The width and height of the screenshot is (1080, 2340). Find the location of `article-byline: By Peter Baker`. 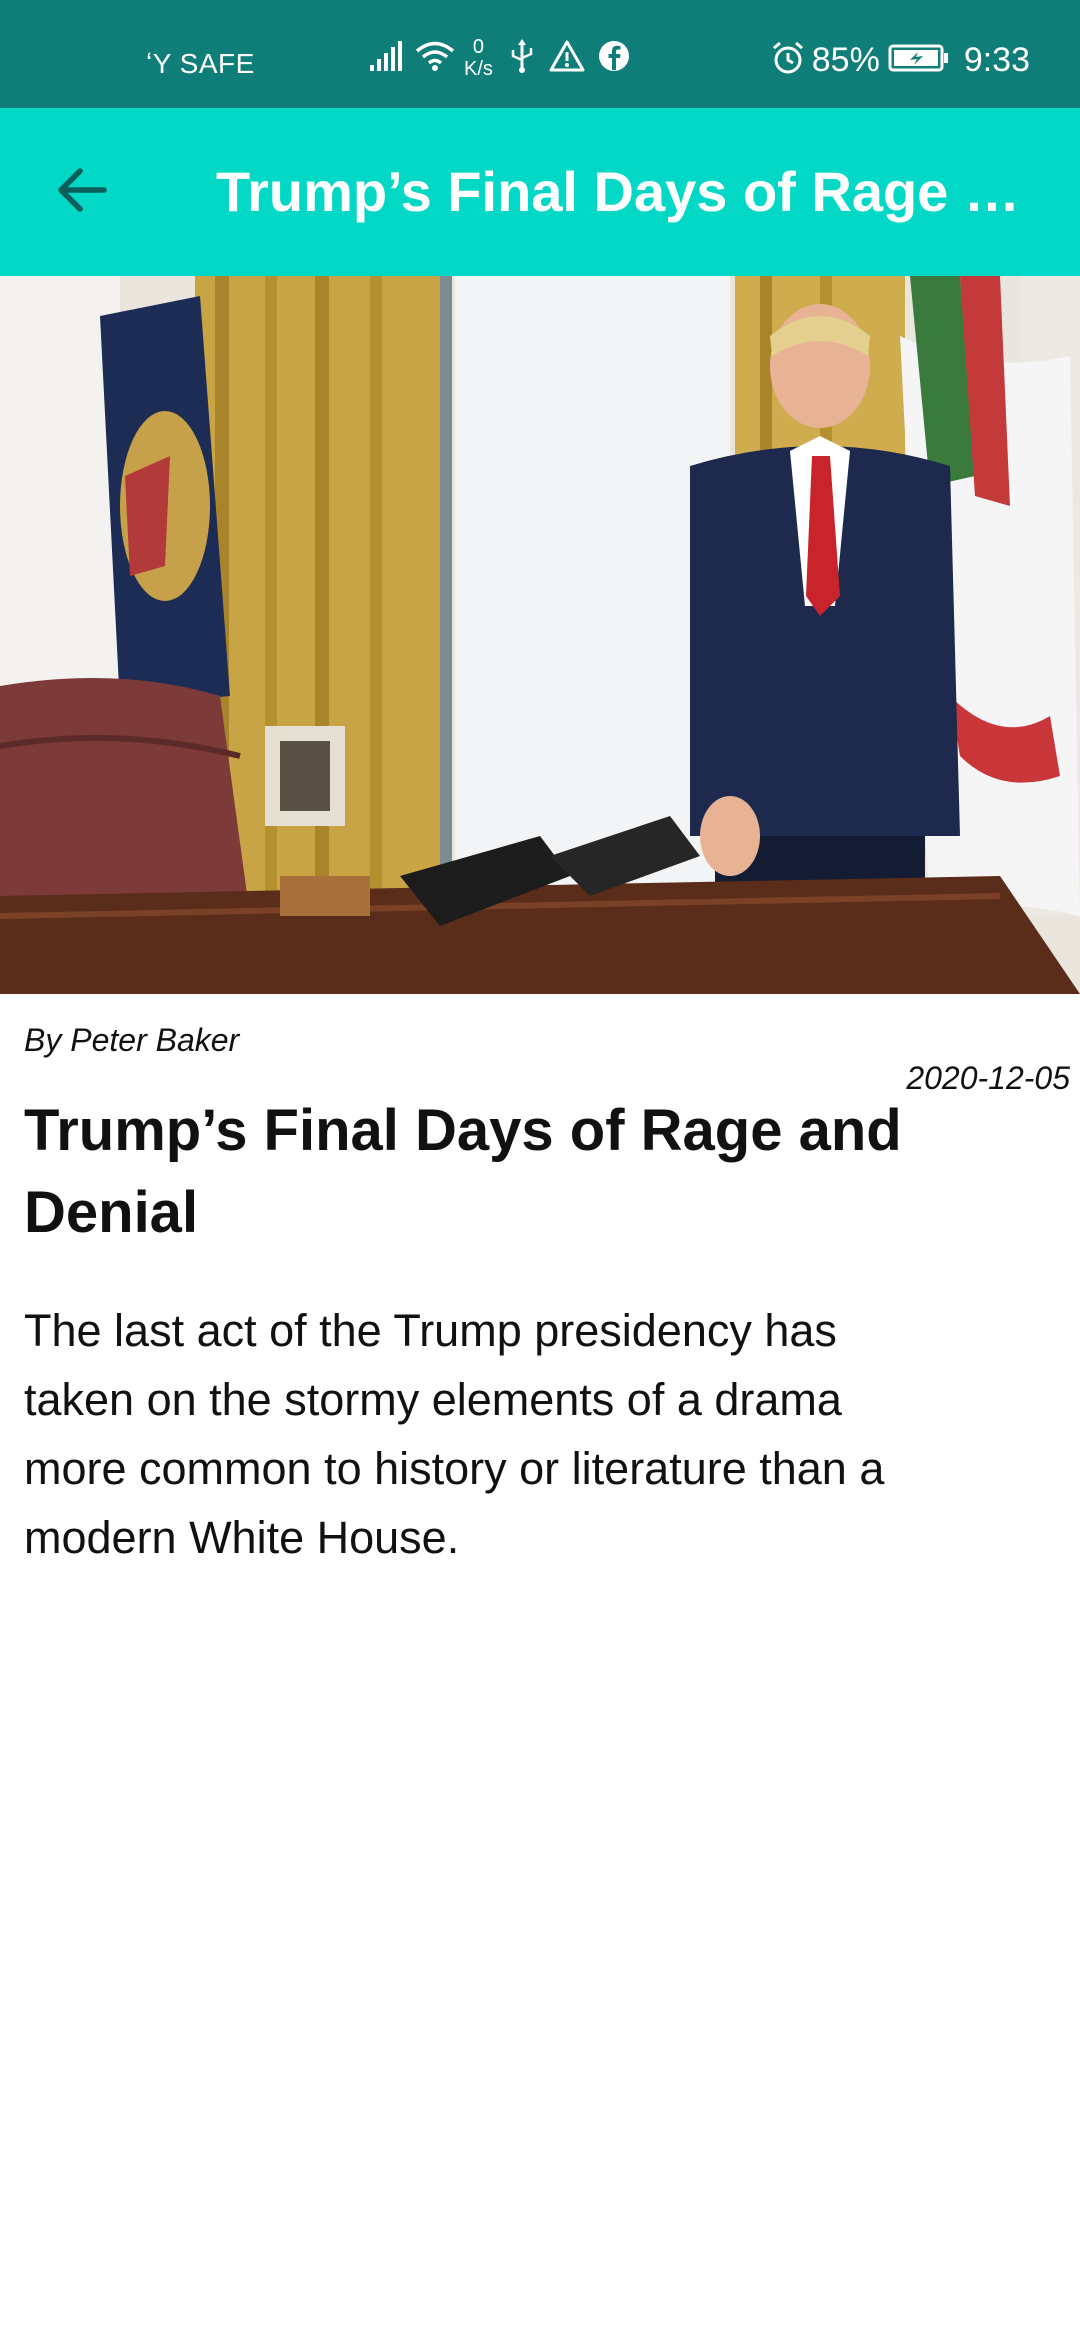

article-byline: By Peter Baker is located at coordinates (132, 1040).